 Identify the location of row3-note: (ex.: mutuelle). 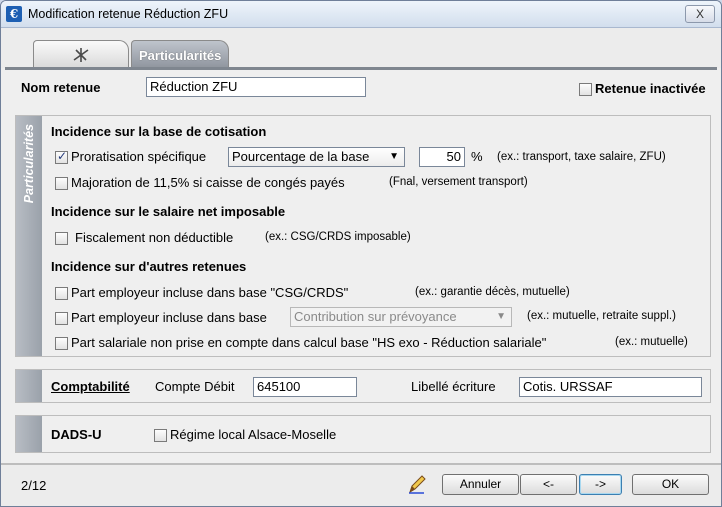
(651, 342).